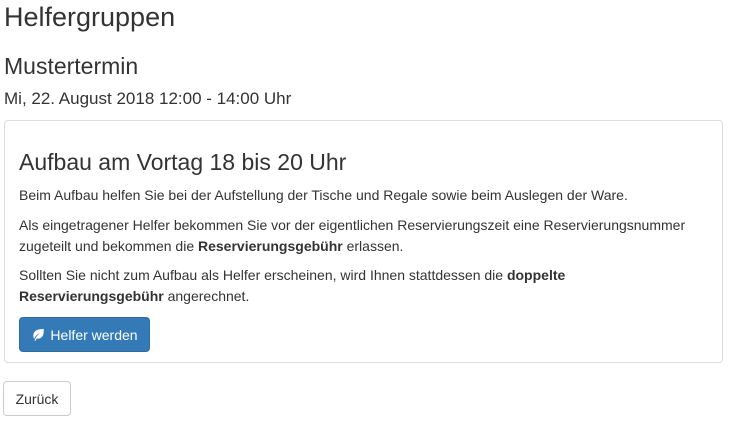 This screenshot has width=732, height=424. Describe the element at coordinates (71, 66) in the screenshot. I see `event-title: Mustertermin` at that location.